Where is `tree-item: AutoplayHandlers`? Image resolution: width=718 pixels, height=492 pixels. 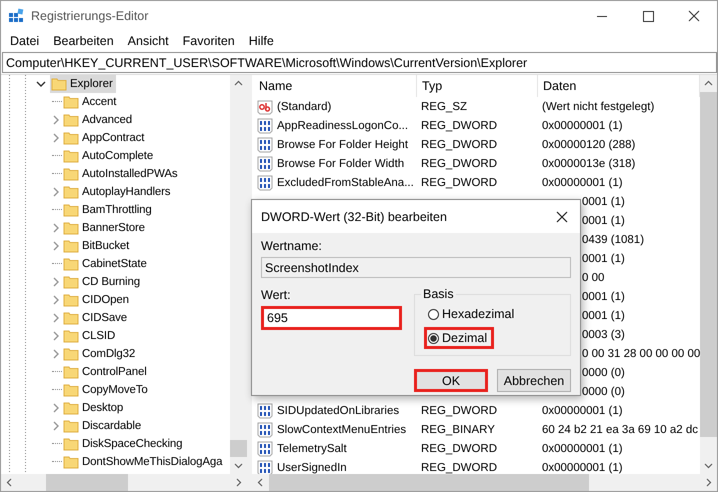
tree-item: AutoplayHandlers is located at coordinates (118, 192).